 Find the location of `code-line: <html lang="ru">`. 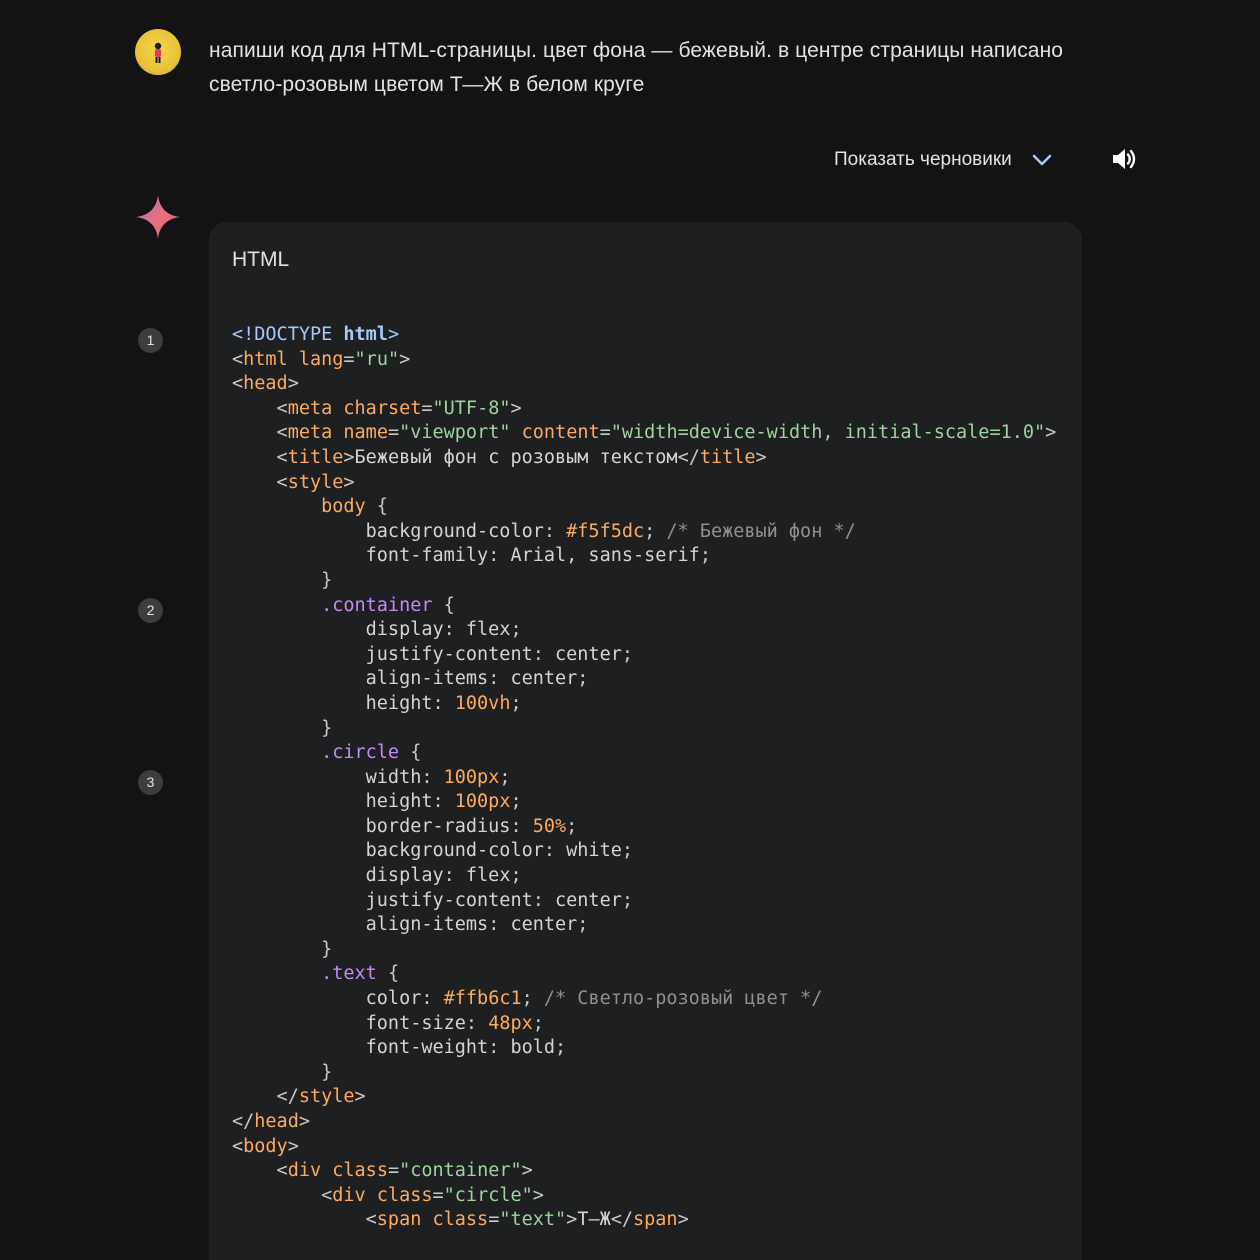

code-line: <html lang="ru"> is located at coordinates (657, 360).